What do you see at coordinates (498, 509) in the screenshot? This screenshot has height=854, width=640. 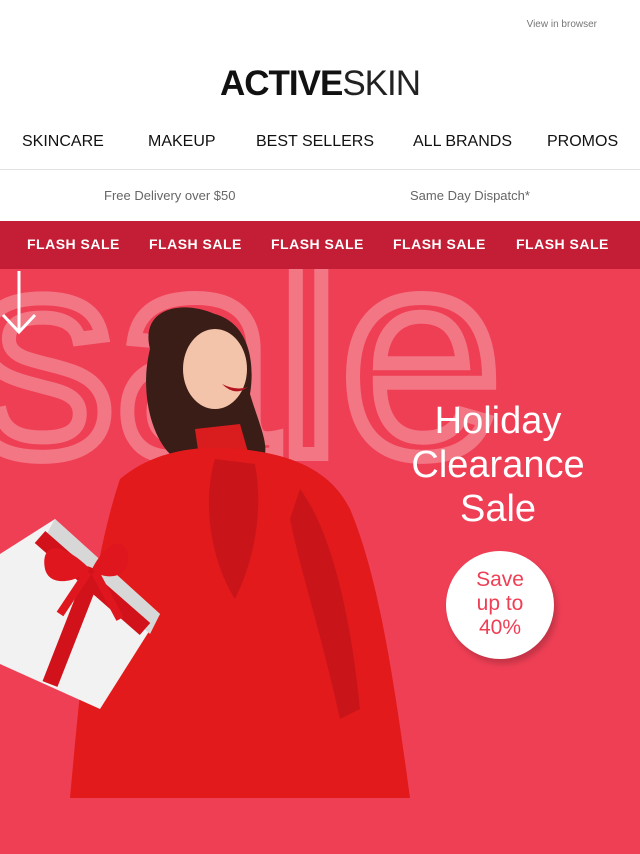 I see `hero-title-line: Sale` at bounding box center [498, 509].